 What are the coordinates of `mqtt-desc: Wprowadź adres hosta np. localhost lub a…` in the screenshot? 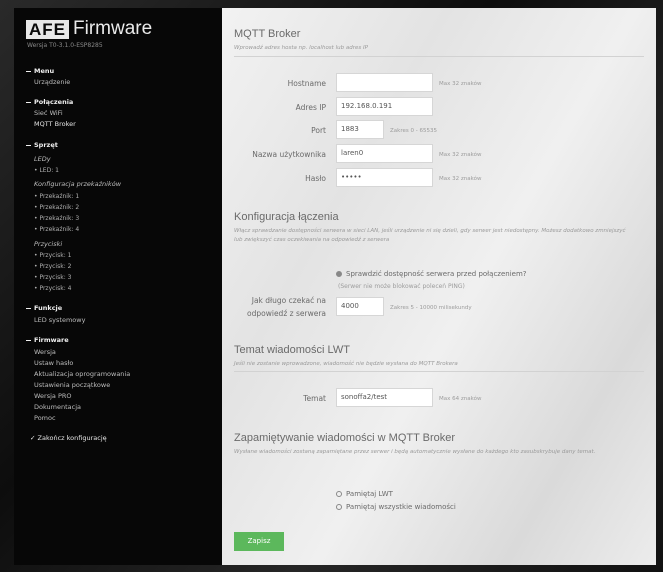 It's located at (301, 48).